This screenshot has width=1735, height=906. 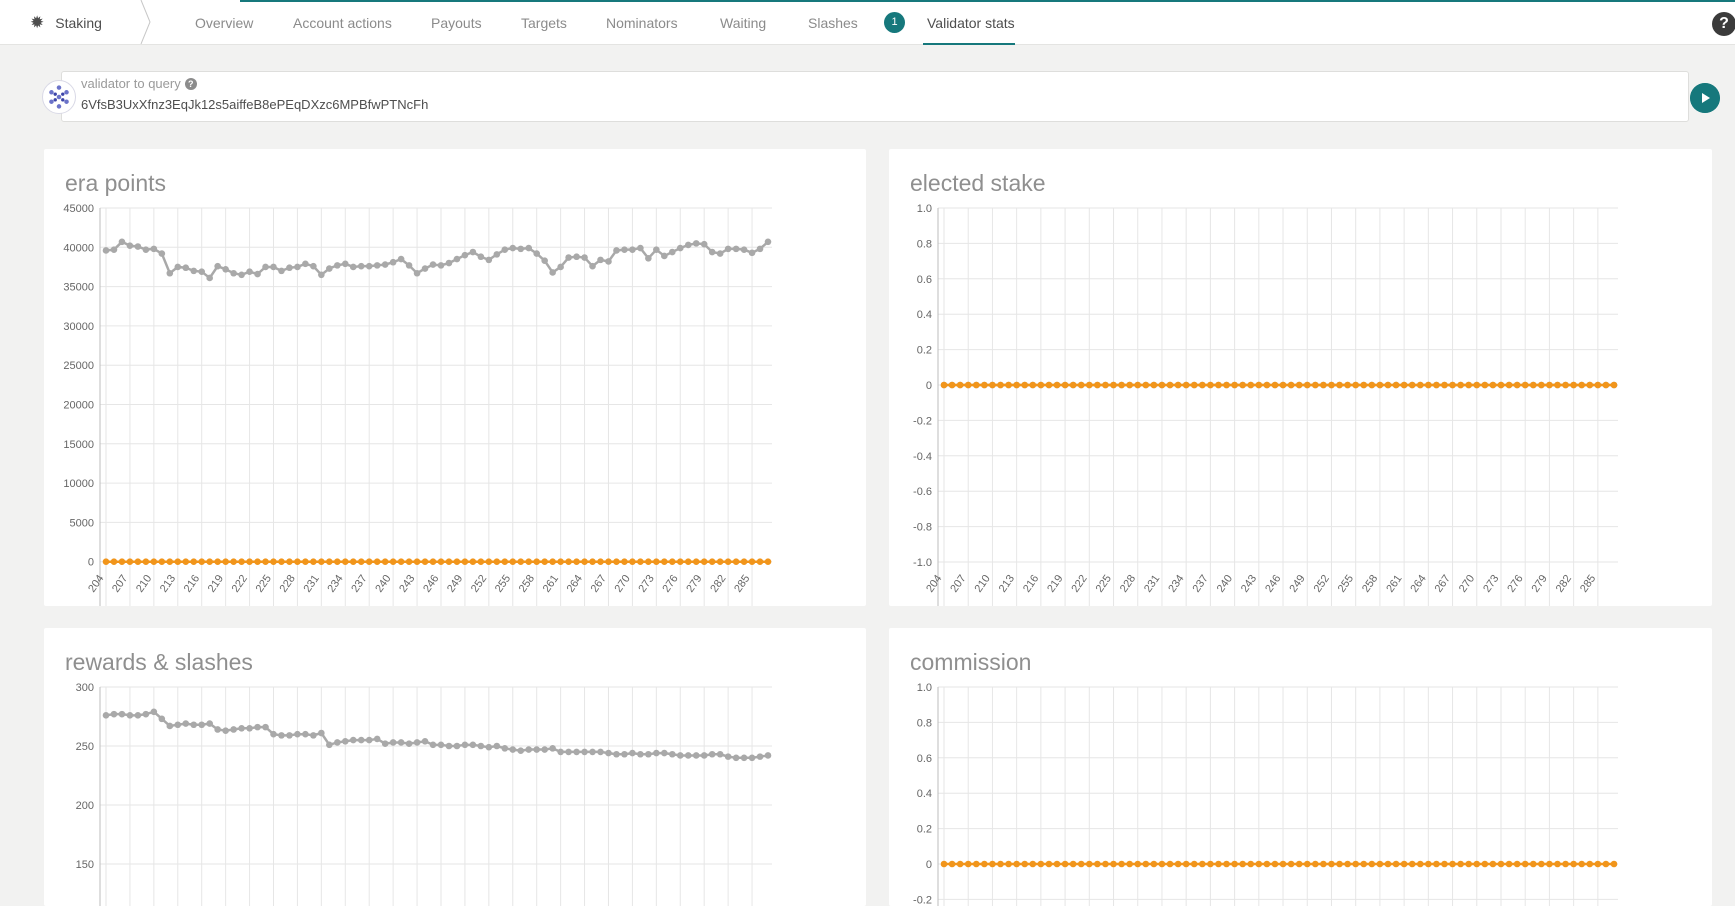 What do you see at coordinates (455, 584) in the screenshot?
I see `x-tick-label: 249` at bounding box center [455, 584].